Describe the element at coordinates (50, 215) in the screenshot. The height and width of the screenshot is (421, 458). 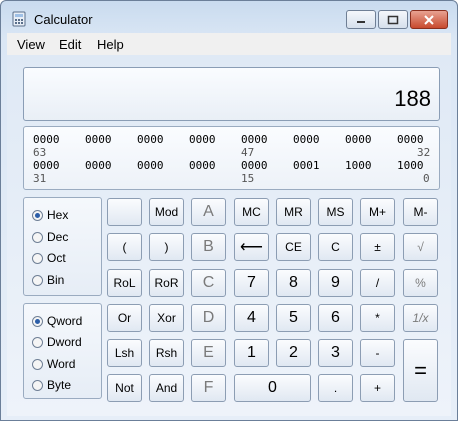
I see `radio-hex: Hex` at that location.